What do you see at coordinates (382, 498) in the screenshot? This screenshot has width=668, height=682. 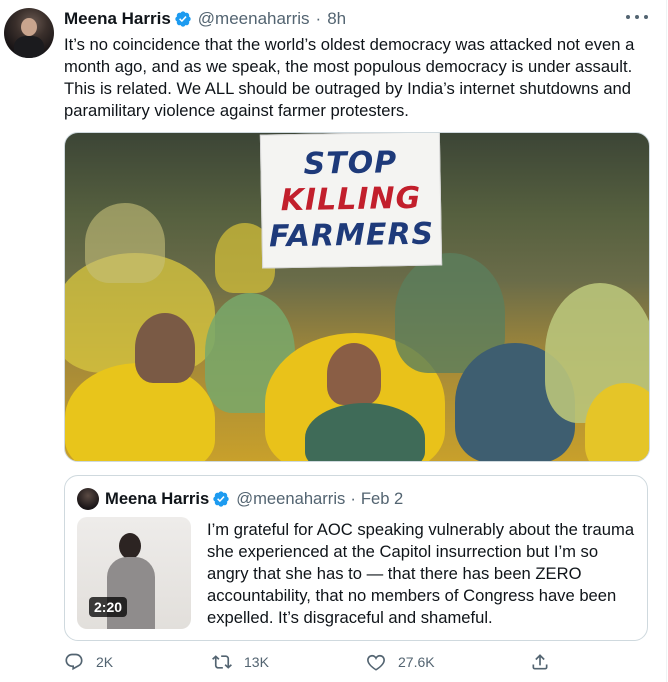 I see `quoted-tweet-date: Feb 2` at bounding box center [382, 498].